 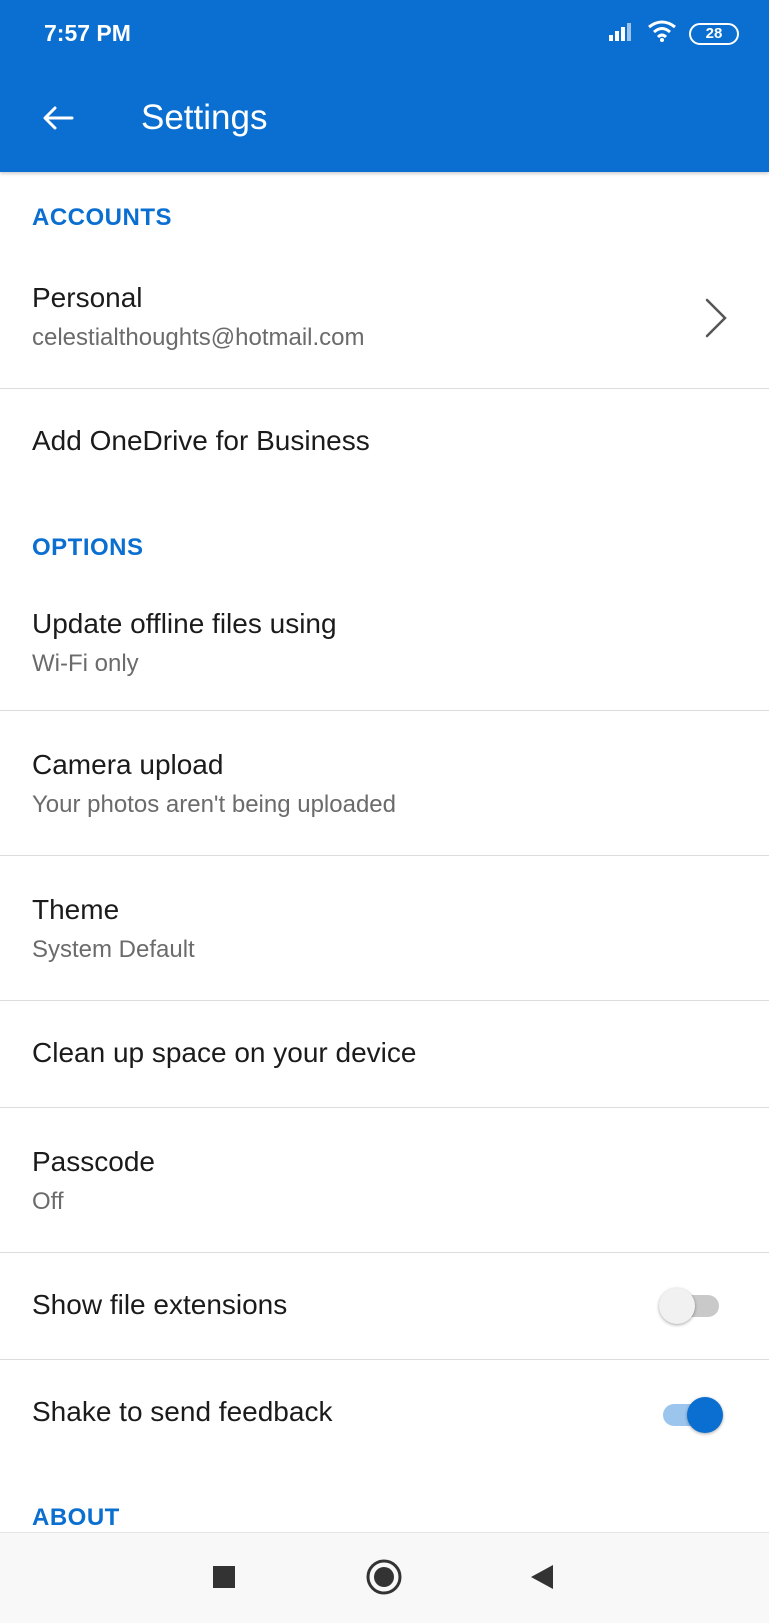 What do you see at coordinates (224, 1052) in the screenshot?
I see `clean-up-space-label: Clean up space on your device` at bounding box center [224, 1052].